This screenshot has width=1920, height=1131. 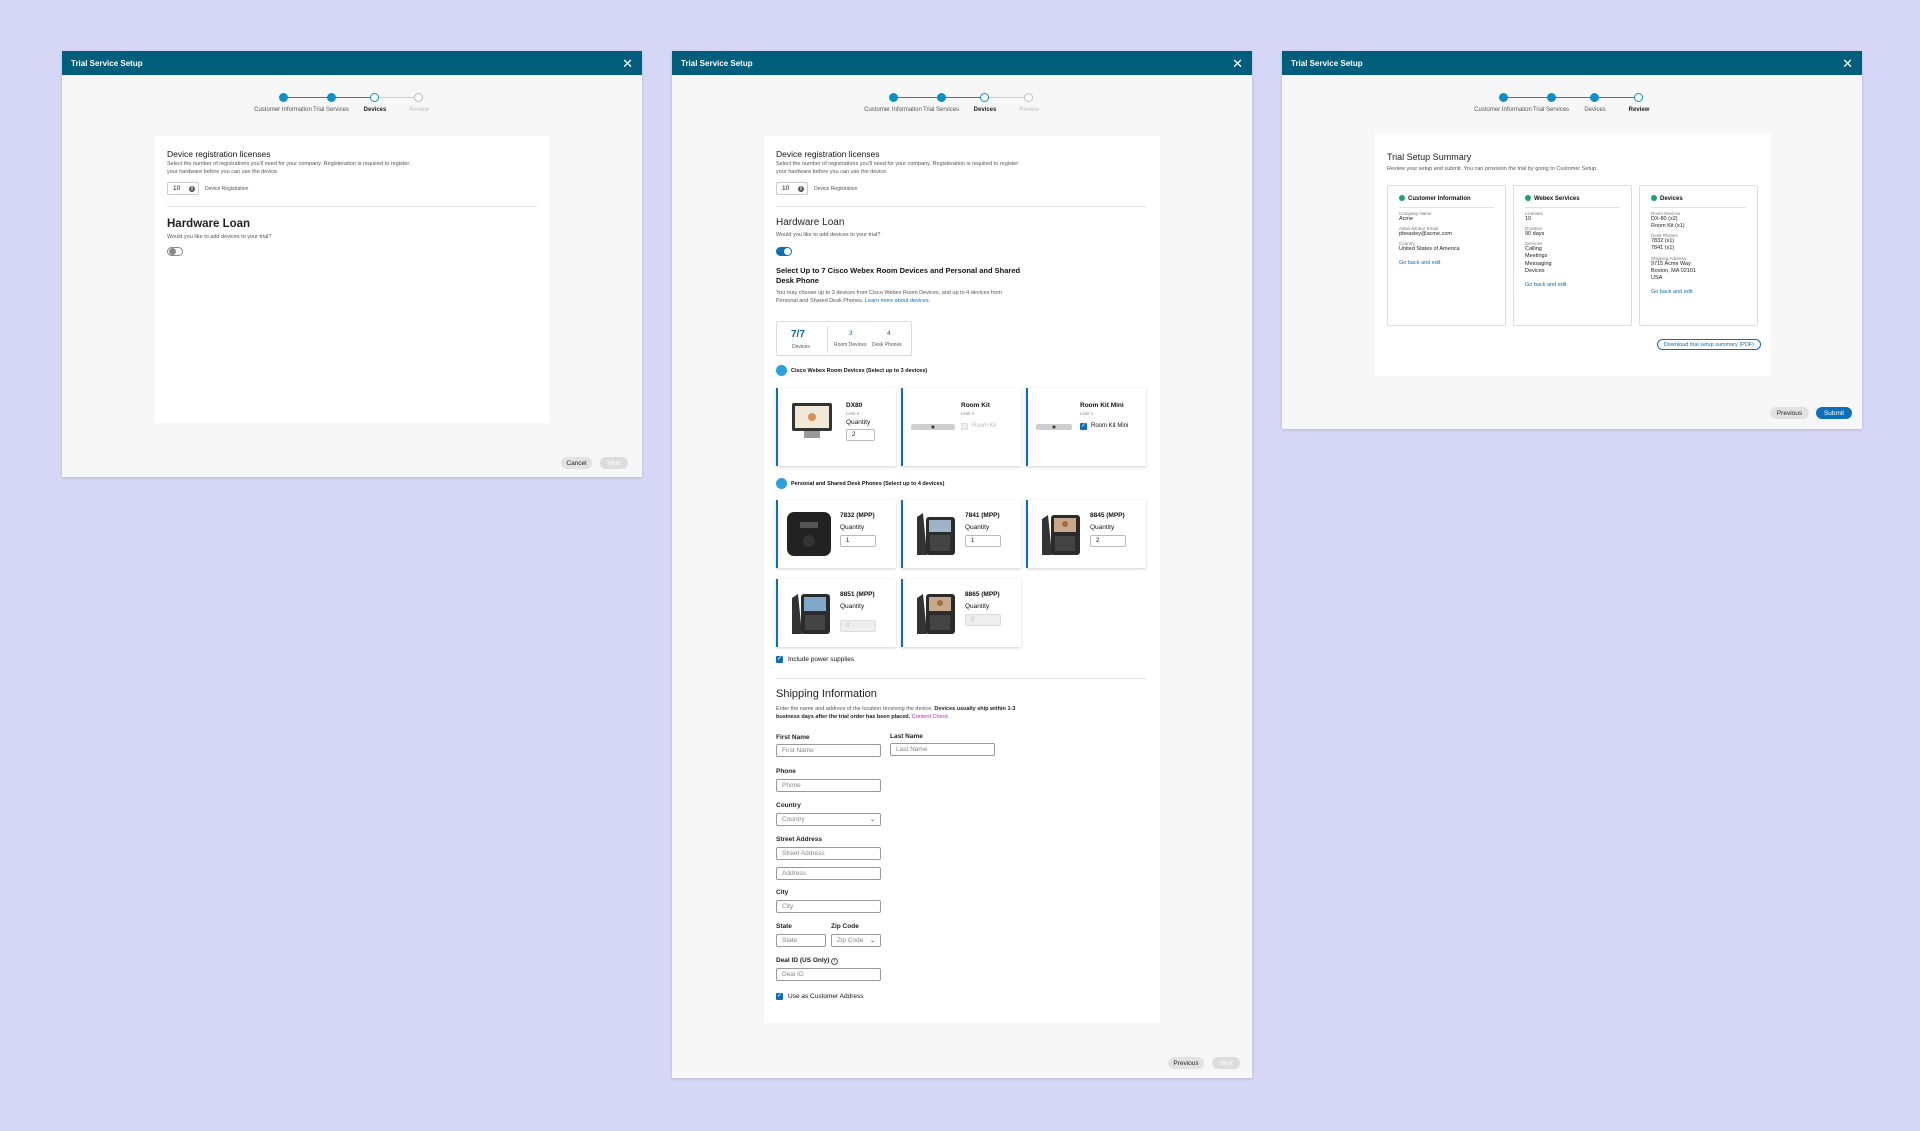 What do you see at coordinates (836, 613) in the screenshot?
I see `device-card-8851: 8851 (MPP) Quantity 0` at bounding box center [836, 613].